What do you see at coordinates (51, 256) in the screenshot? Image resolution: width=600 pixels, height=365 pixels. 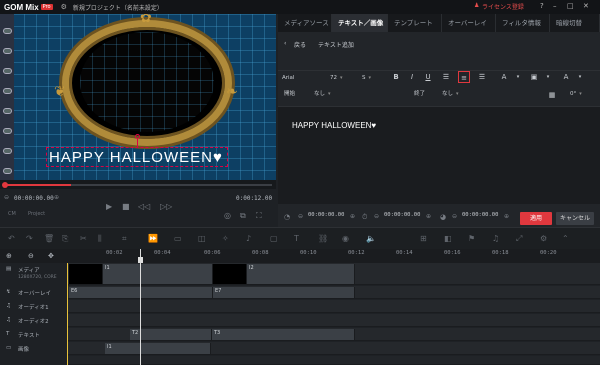 I see `fit-timeline-icon: ✥` at bounding box center [51, 256].